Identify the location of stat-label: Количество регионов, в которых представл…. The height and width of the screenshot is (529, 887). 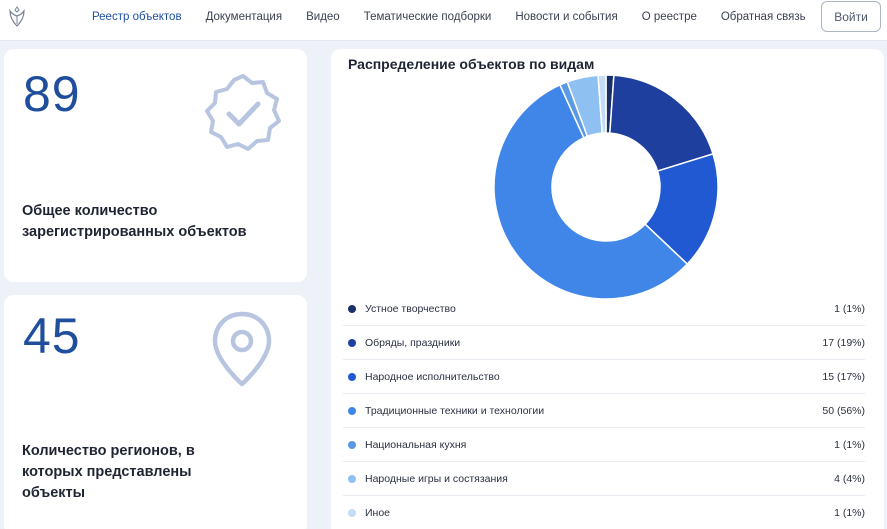
(108, 472).